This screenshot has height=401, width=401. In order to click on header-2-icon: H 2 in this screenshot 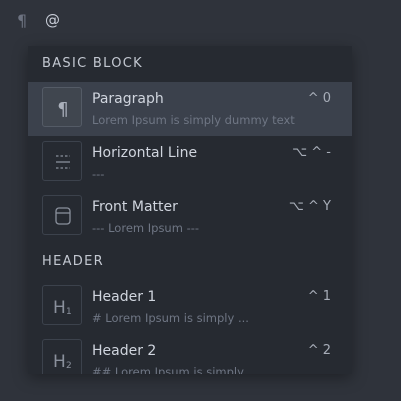, I will do `click(62, 356)`.